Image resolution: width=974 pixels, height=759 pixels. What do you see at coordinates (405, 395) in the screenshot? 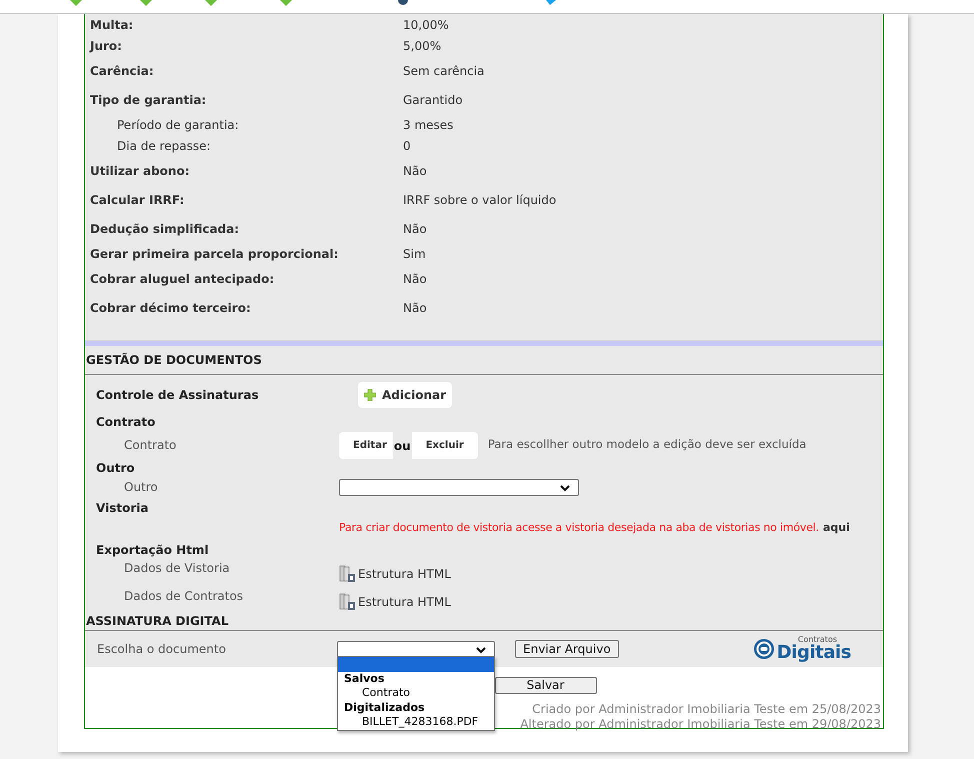
I see `add-button: Adicionar` at bounding box center [405, 395].